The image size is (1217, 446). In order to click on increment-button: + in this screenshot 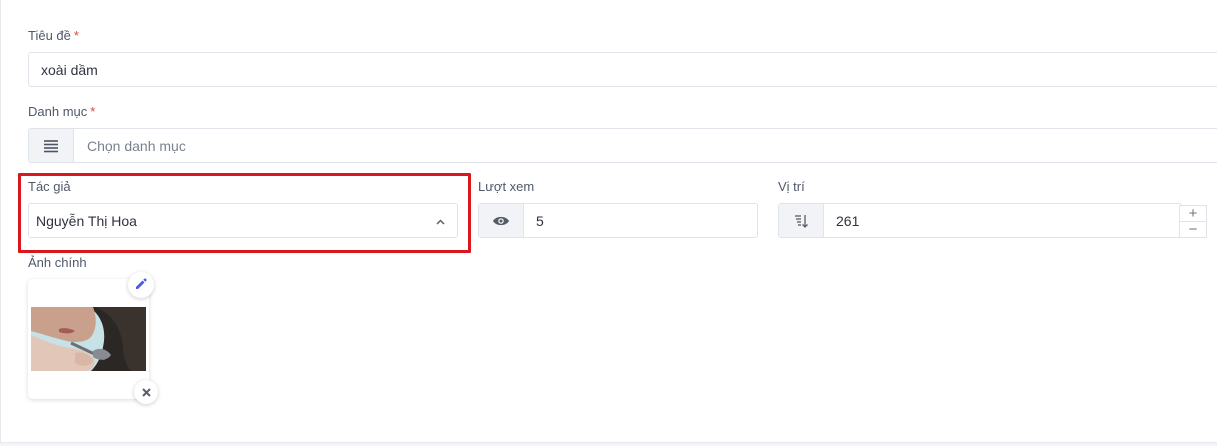, I will do `click(1193, 213)`.